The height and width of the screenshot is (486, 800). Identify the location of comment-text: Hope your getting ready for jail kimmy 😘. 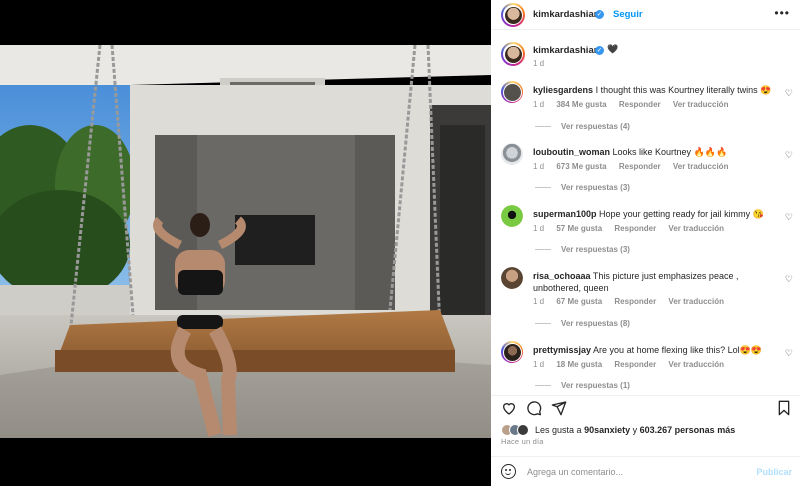
(681, 214).